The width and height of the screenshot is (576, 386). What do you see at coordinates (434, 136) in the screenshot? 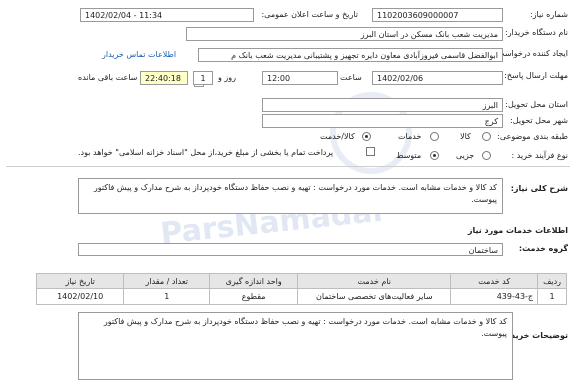
I see `category-service-radio` at bounding box center [434, 136].